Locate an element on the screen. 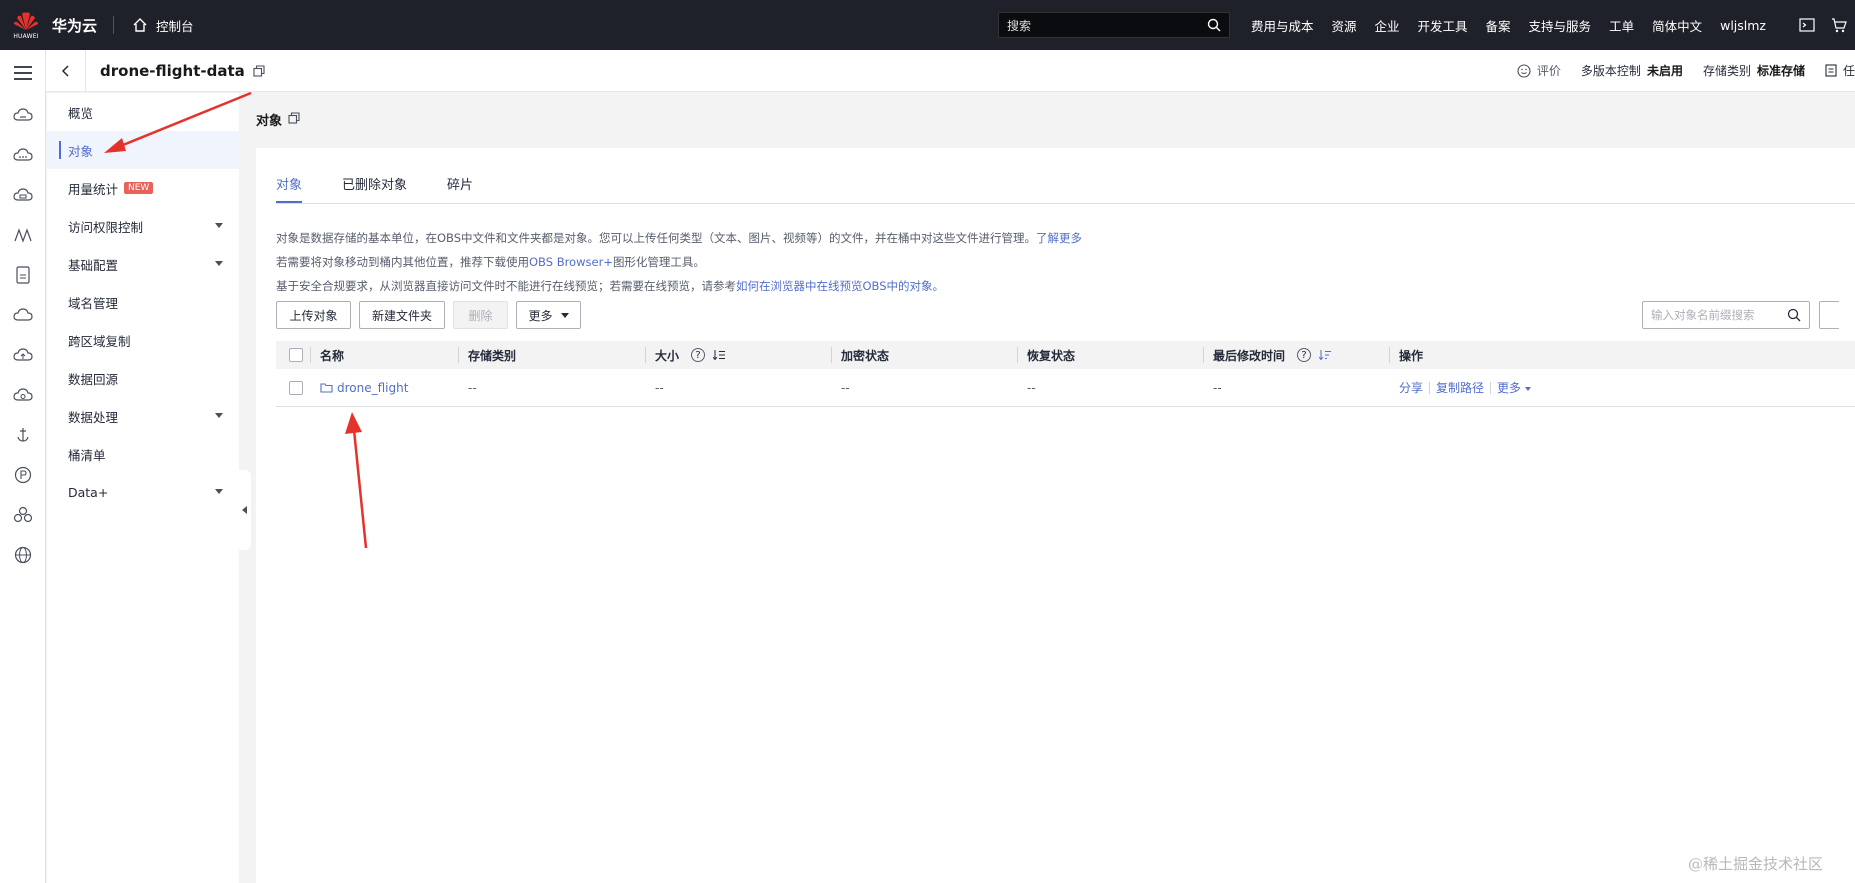 The width and height of the screenshot is (1855, 883). object-search-input is located at coordinates (1716, 315).